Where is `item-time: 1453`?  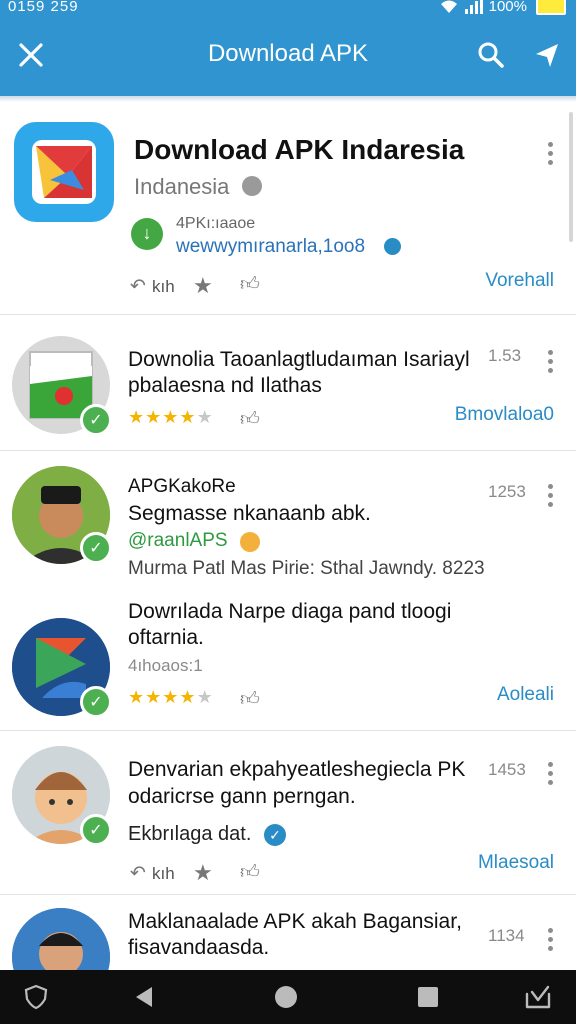 item-time: 1453 is located at coordinates (507, 769).